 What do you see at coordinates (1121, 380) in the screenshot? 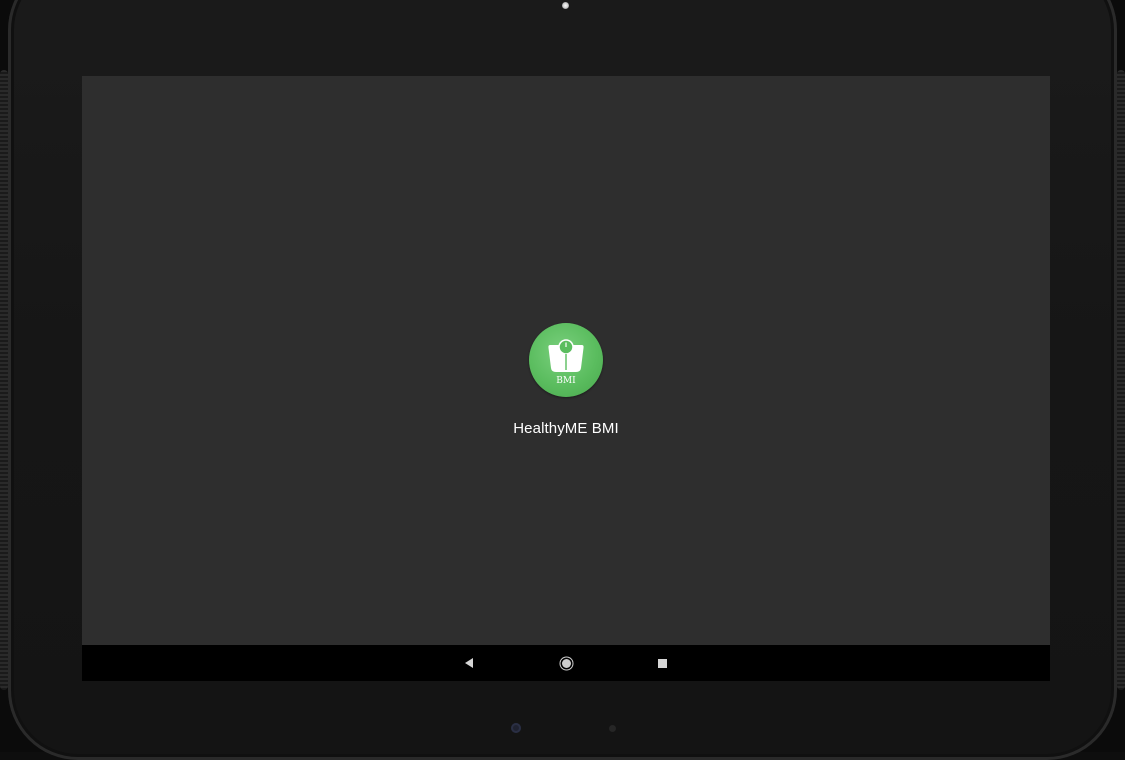
I see `right-speaker-grill` at bounding box center [1121, 380].